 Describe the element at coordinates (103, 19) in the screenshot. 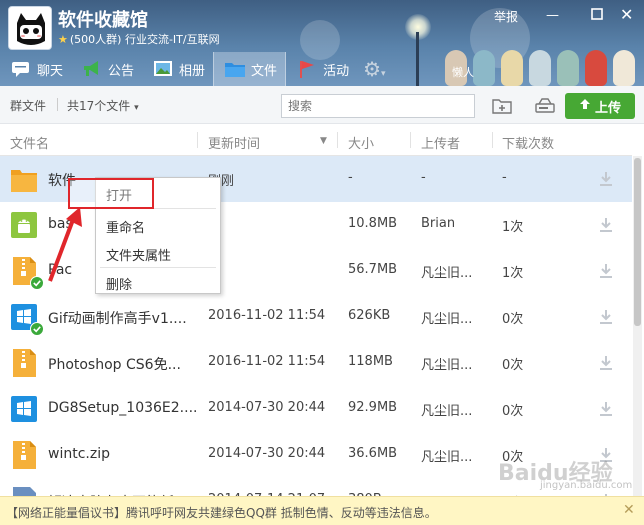

I see `group-name: 软件收藏馆` at that location.